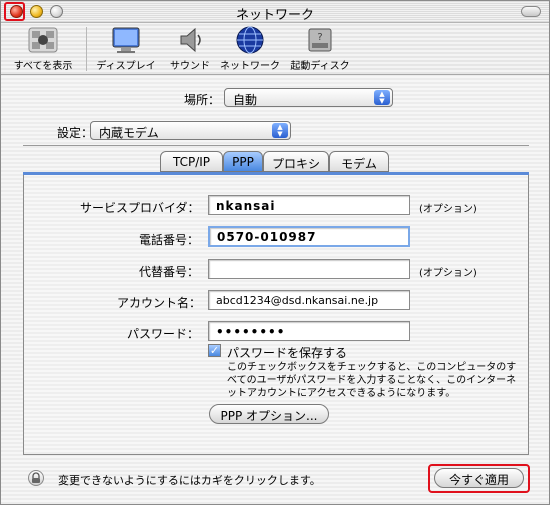  What do you see at coordinates (276, 173) in the screenshot?
I see `tab-panel-top-border` at bounding box center [276, 173].